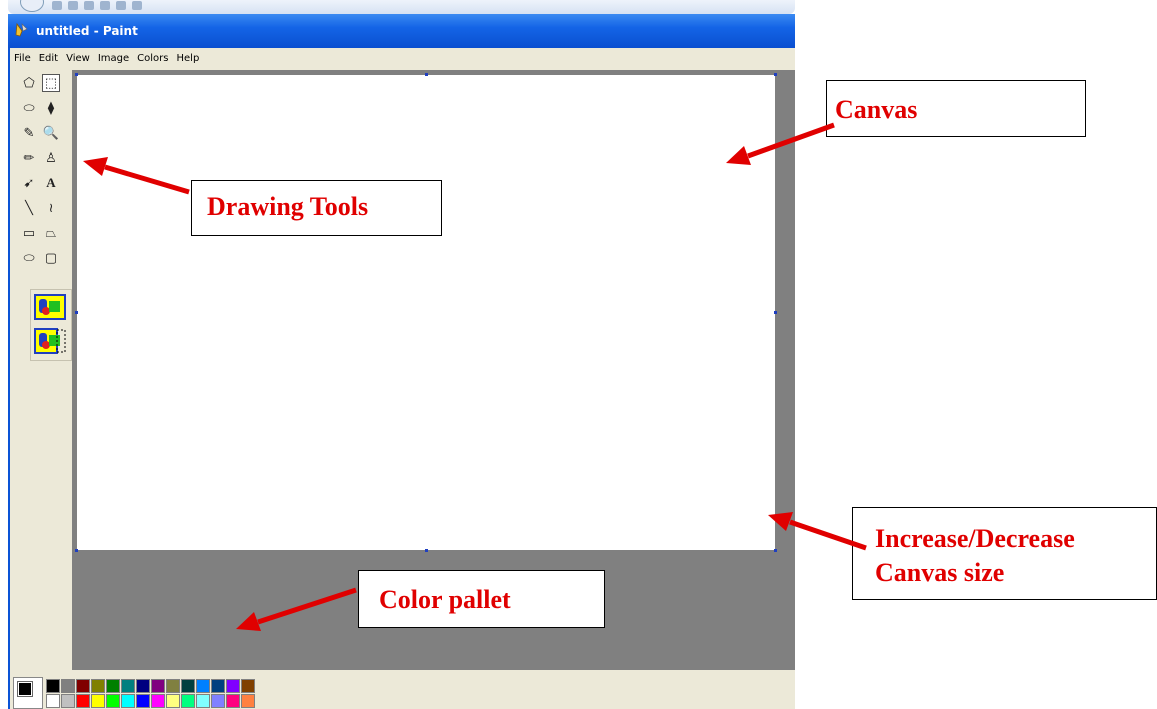  Describe the element at coordinates (46, 217) in the screenshot. I see `tool-box: ⬠ ⬚ ⬭ ⧫ ✎ 🔍 ✏ ♙ ➹ A ╲ ≀ ▭ ⏢ ⬭ ▢` at that location.